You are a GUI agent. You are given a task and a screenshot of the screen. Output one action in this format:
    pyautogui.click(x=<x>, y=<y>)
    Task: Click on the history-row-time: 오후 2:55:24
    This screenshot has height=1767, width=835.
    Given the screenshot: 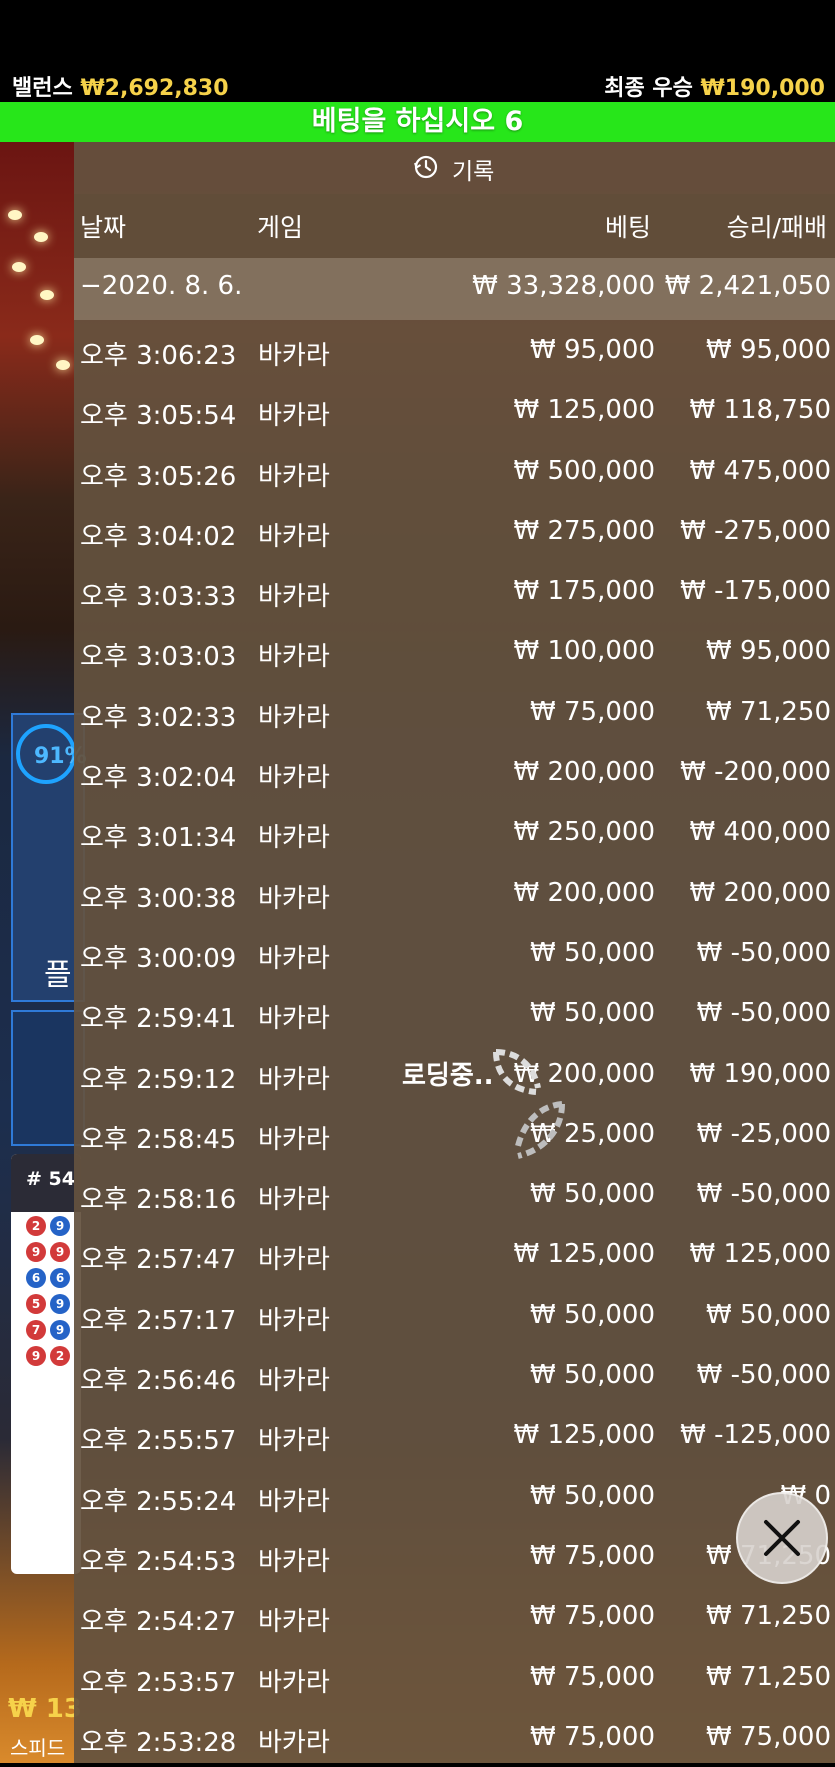 What is the action you would take?
    pyautogui.click(x=158, y=1501)
    